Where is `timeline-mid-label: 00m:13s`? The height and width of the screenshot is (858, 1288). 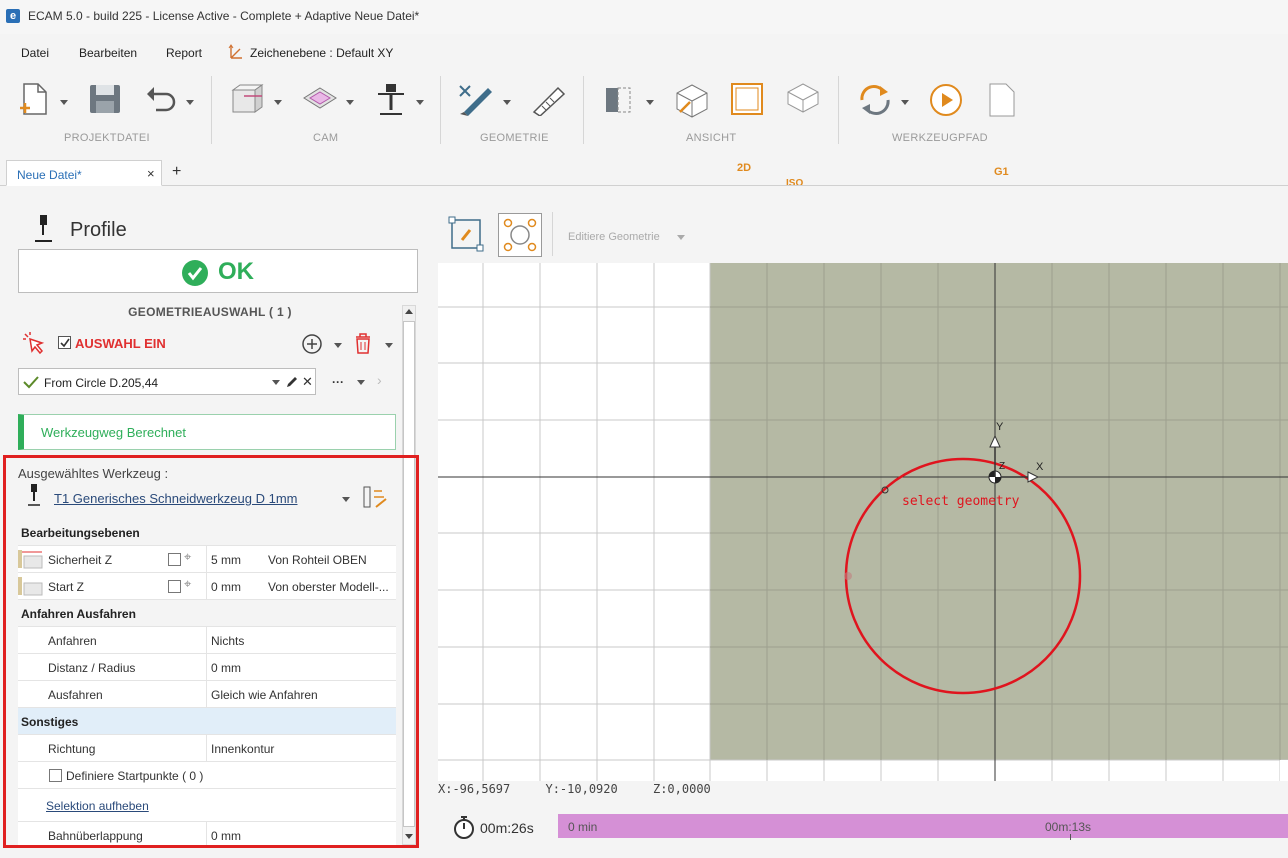 timeline-mid-label: 00m:13s is located at coordinates (1068, 827).